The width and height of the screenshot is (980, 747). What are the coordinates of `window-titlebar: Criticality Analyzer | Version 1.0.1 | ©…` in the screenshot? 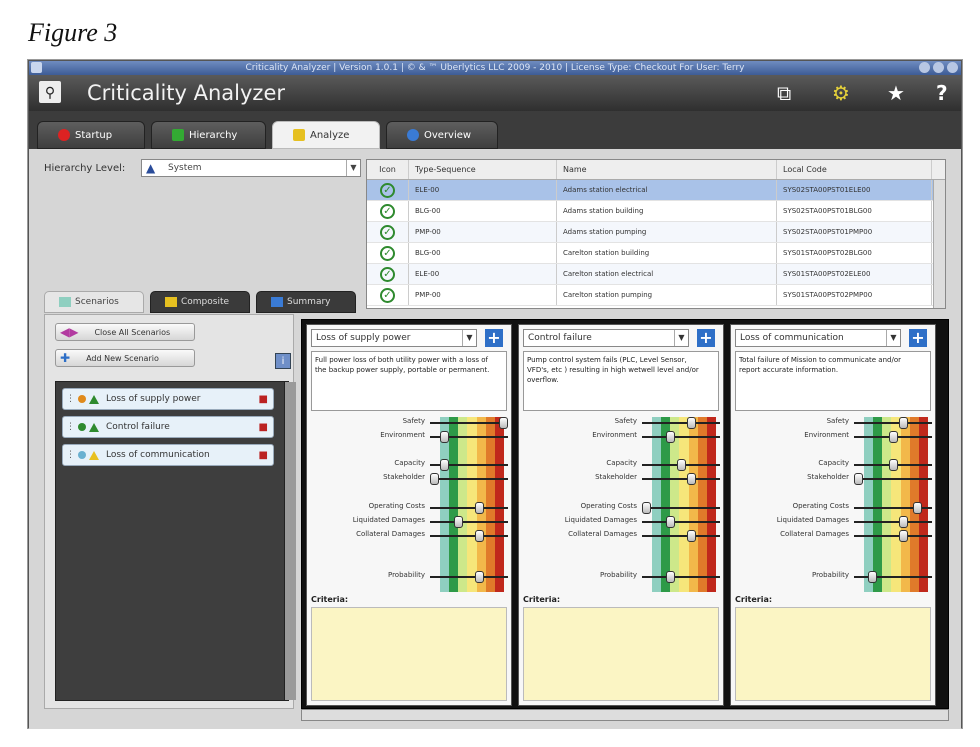 It's located at (495, 68).